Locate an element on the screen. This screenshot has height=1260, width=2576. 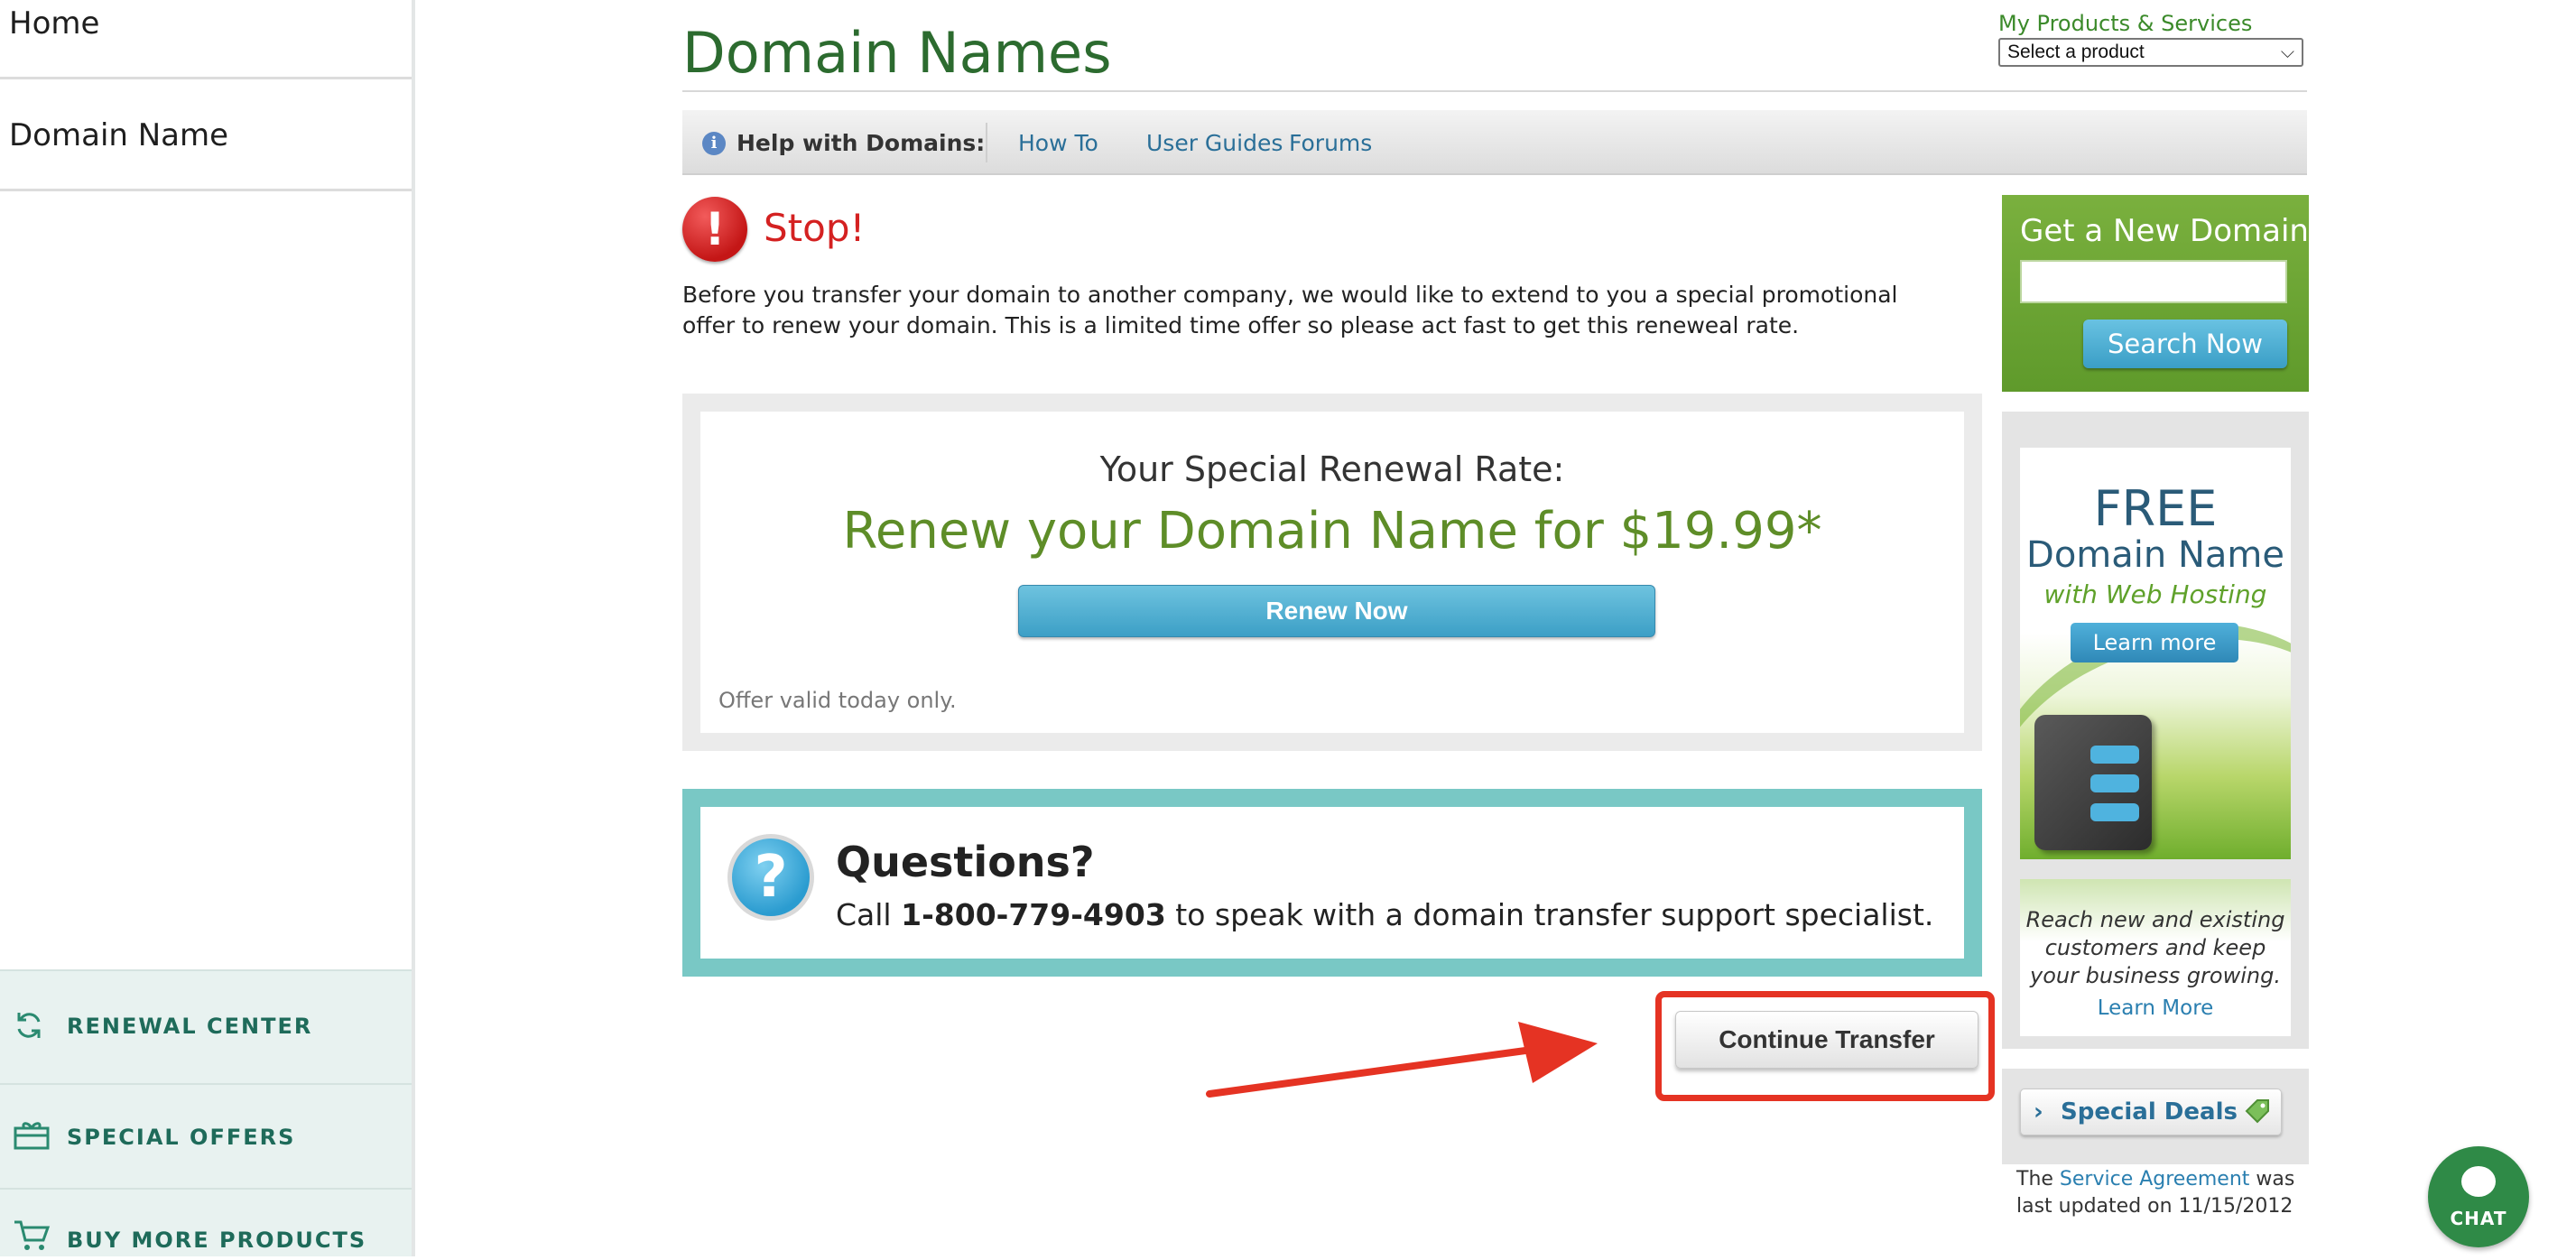
gift-icon is located at coordinates (32, 1138).